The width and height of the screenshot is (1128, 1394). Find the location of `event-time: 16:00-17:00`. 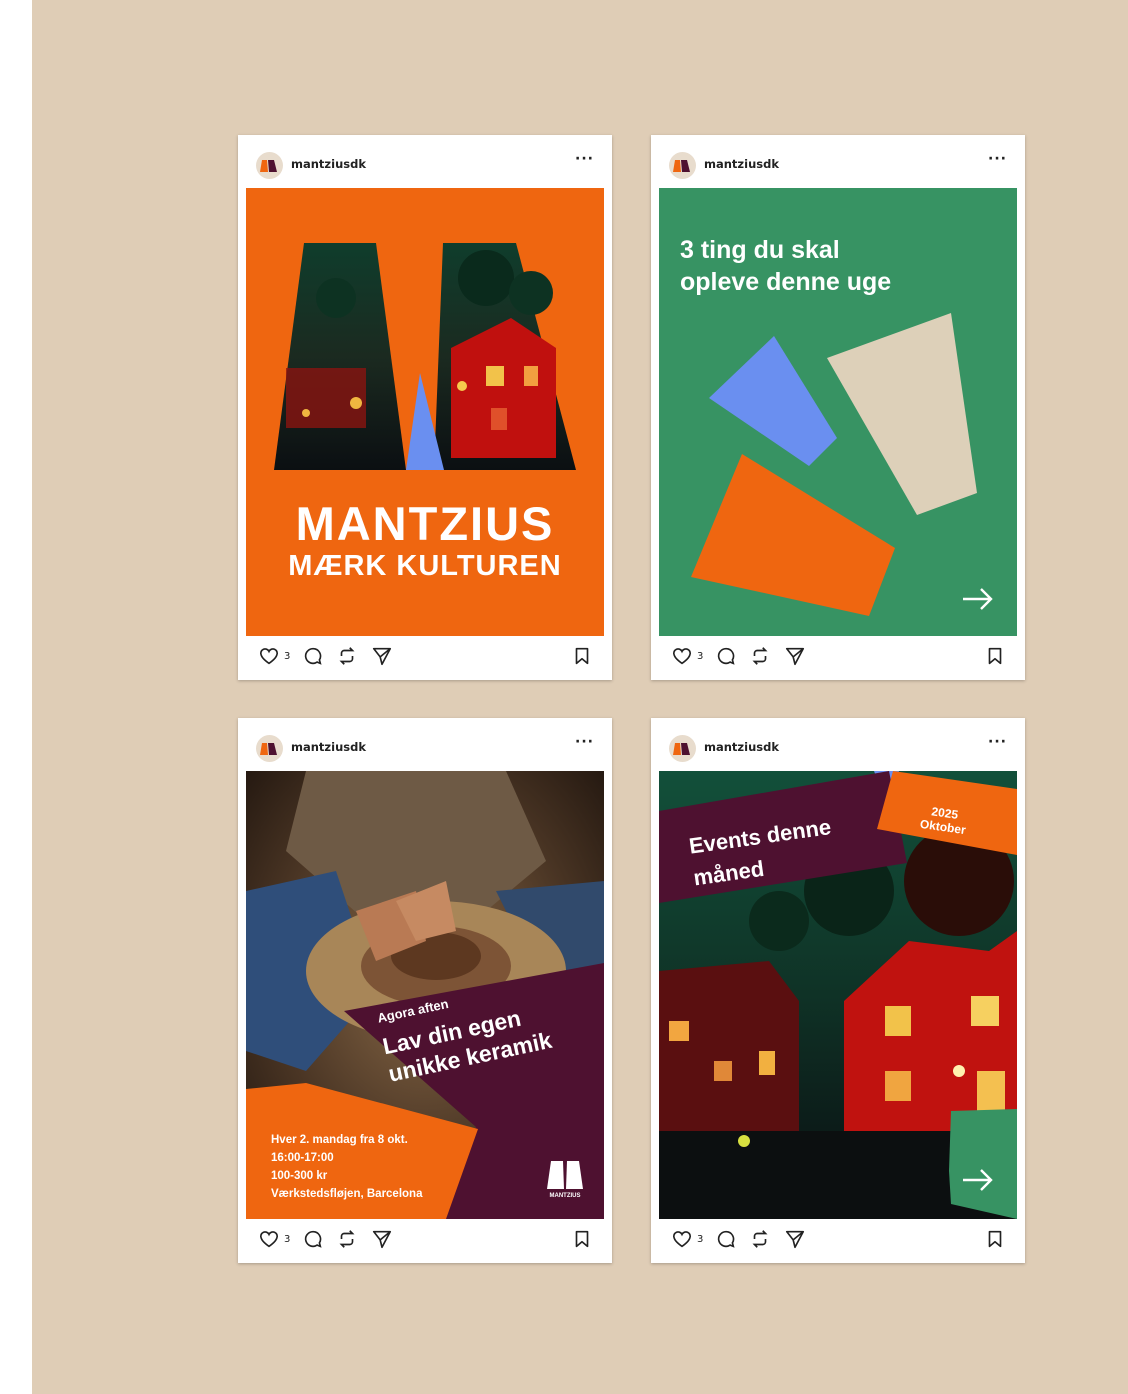

event-time: 16:00-17:00 is located at coordinates (302, 1158).